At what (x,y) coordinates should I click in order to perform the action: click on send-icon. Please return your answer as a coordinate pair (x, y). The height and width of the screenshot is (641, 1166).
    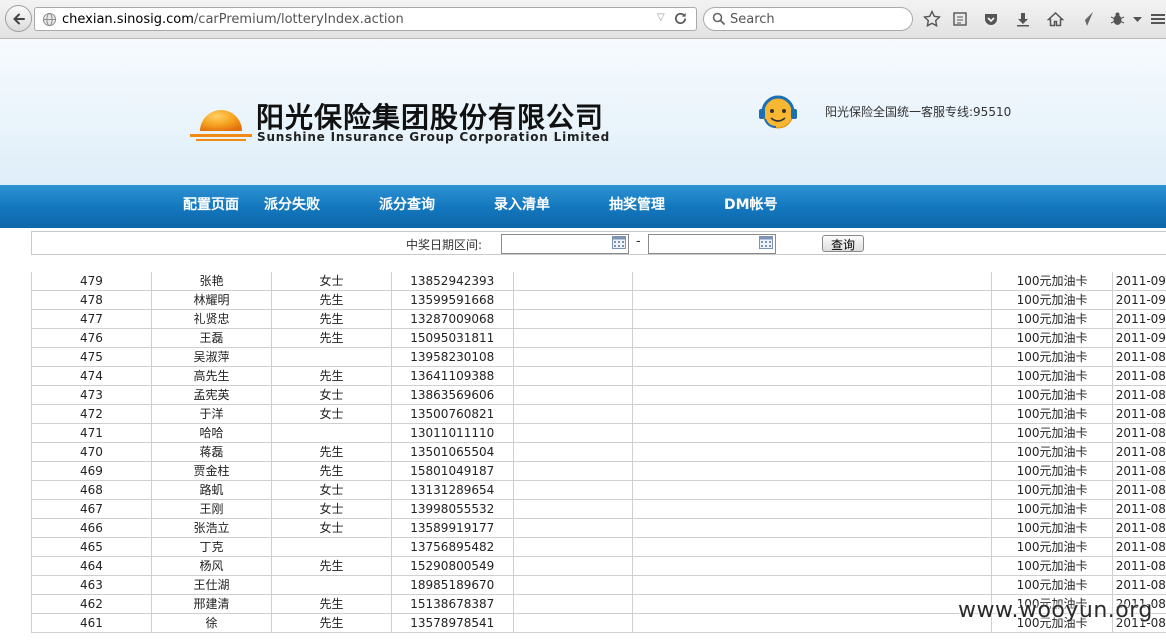
    Looking at the image, I should click on (1086, 19).